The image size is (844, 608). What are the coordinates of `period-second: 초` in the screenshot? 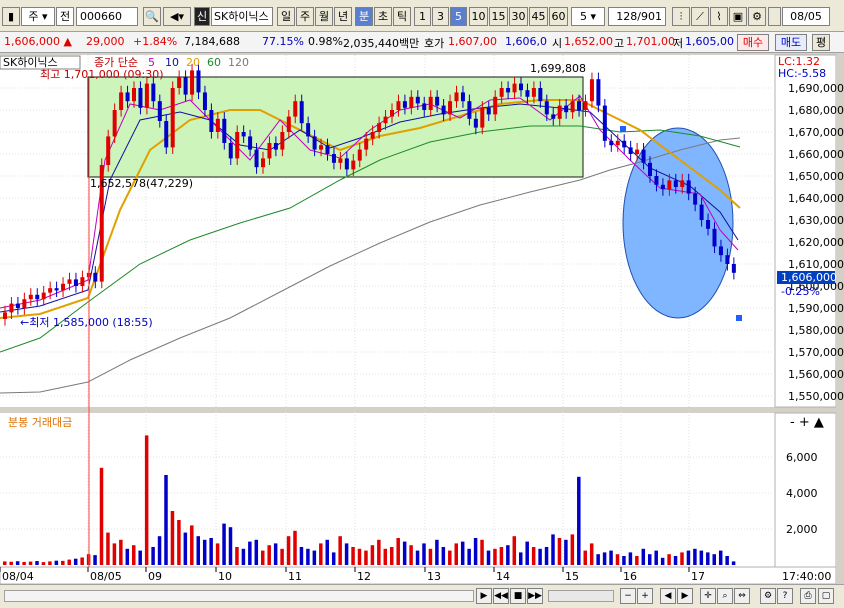 It's located at (383, 16).